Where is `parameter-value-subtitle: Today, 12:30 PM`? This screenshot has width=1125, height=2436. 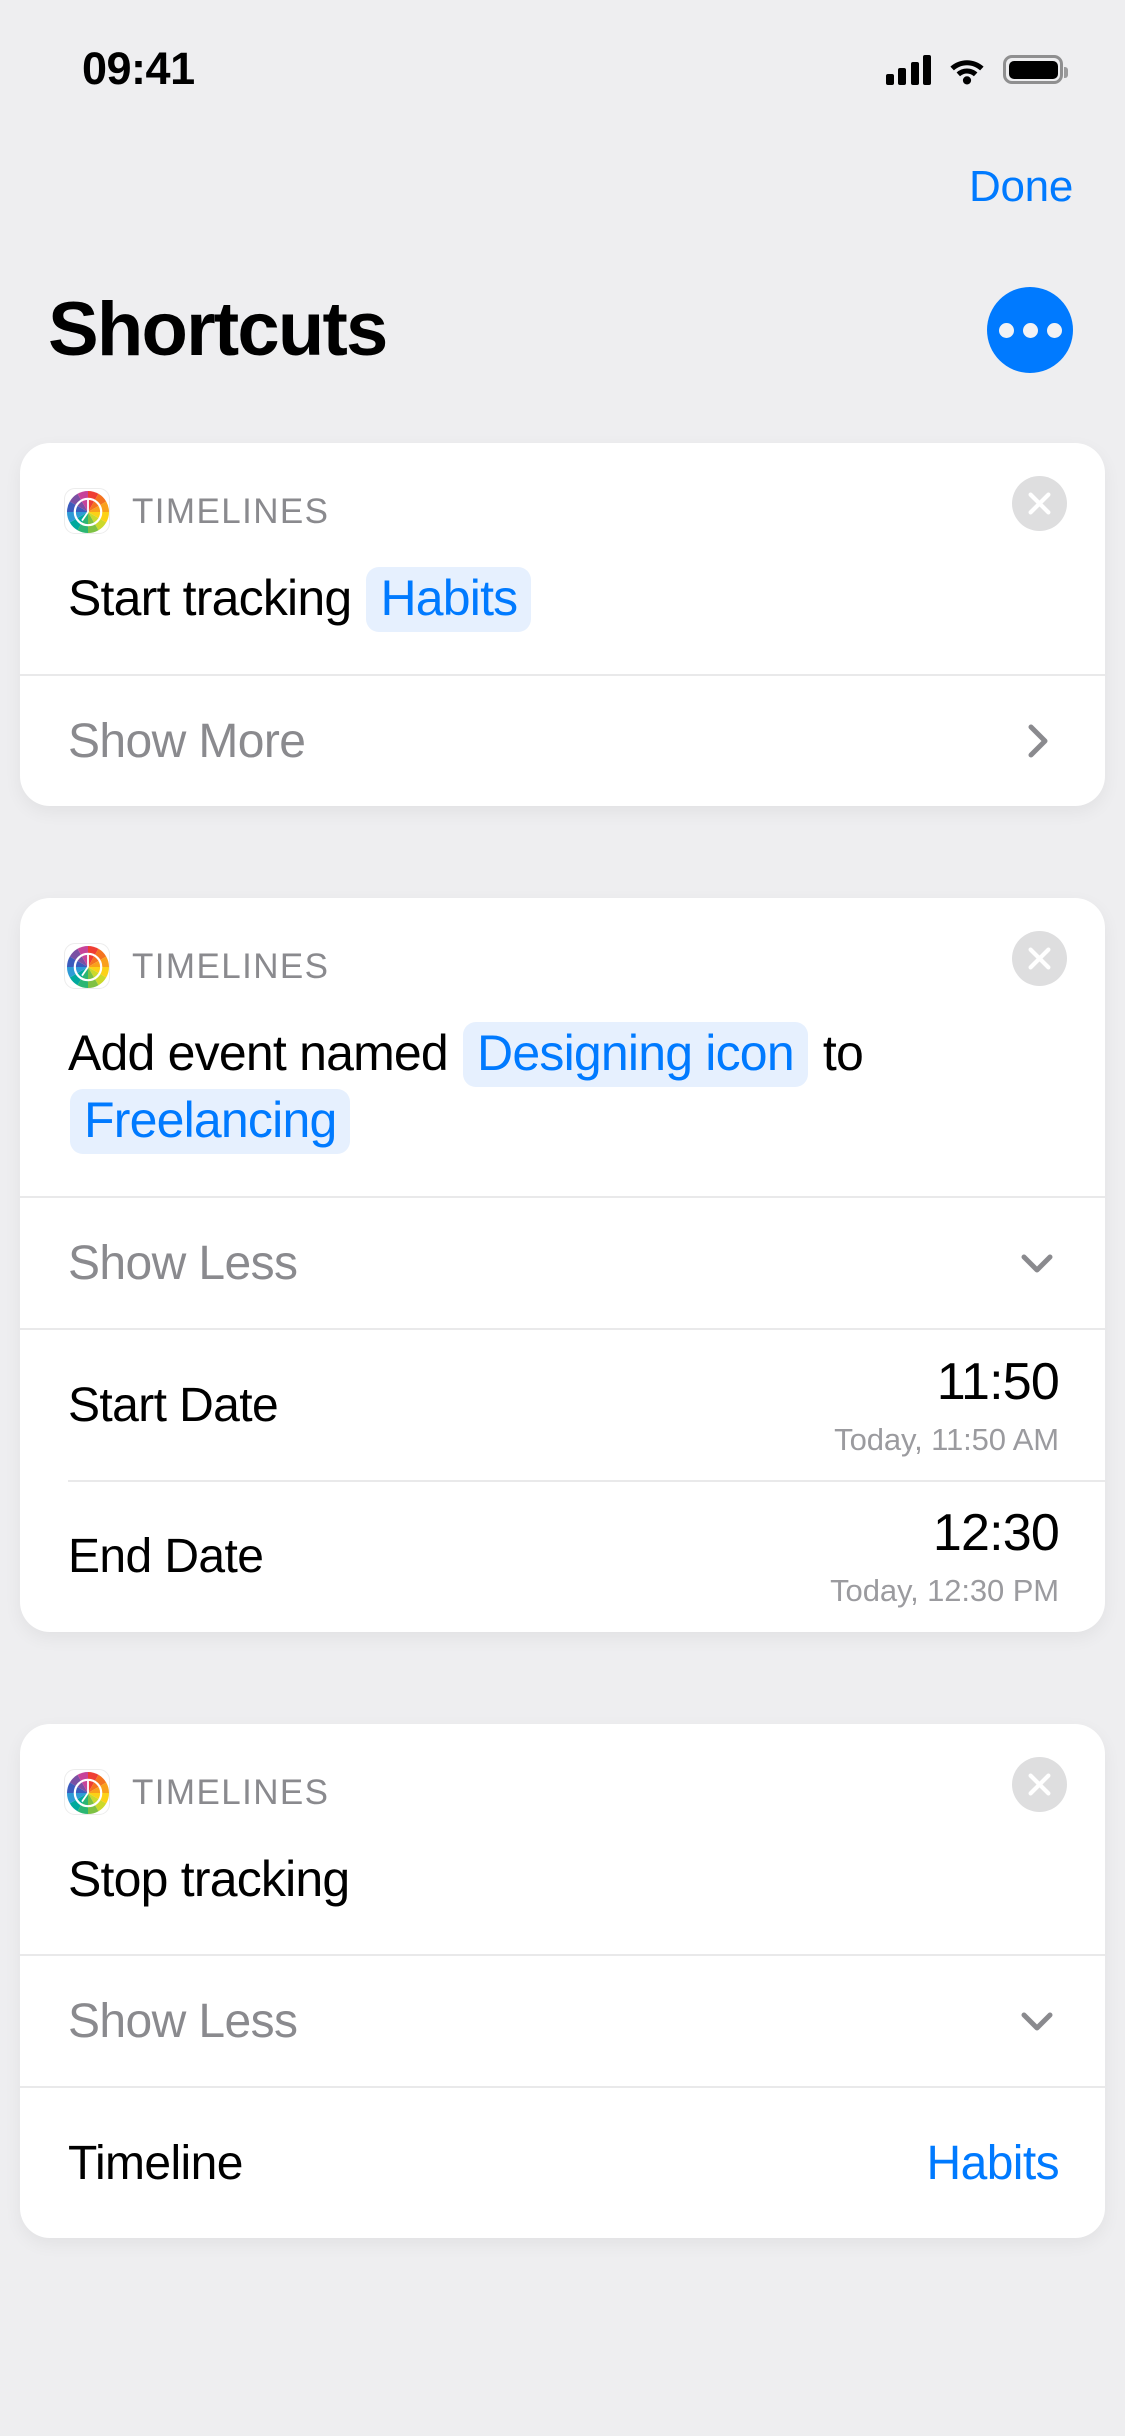 parameter-value-subtitle: Today, 12:30 PM is located at coordinates (944, 1590).